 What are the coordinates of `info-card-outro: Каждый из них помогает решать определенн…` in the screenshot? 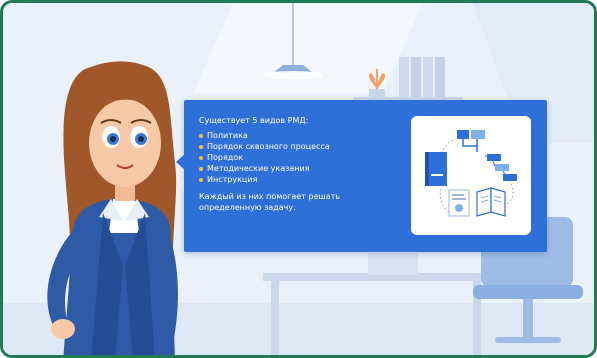 It's located at (269, 202).